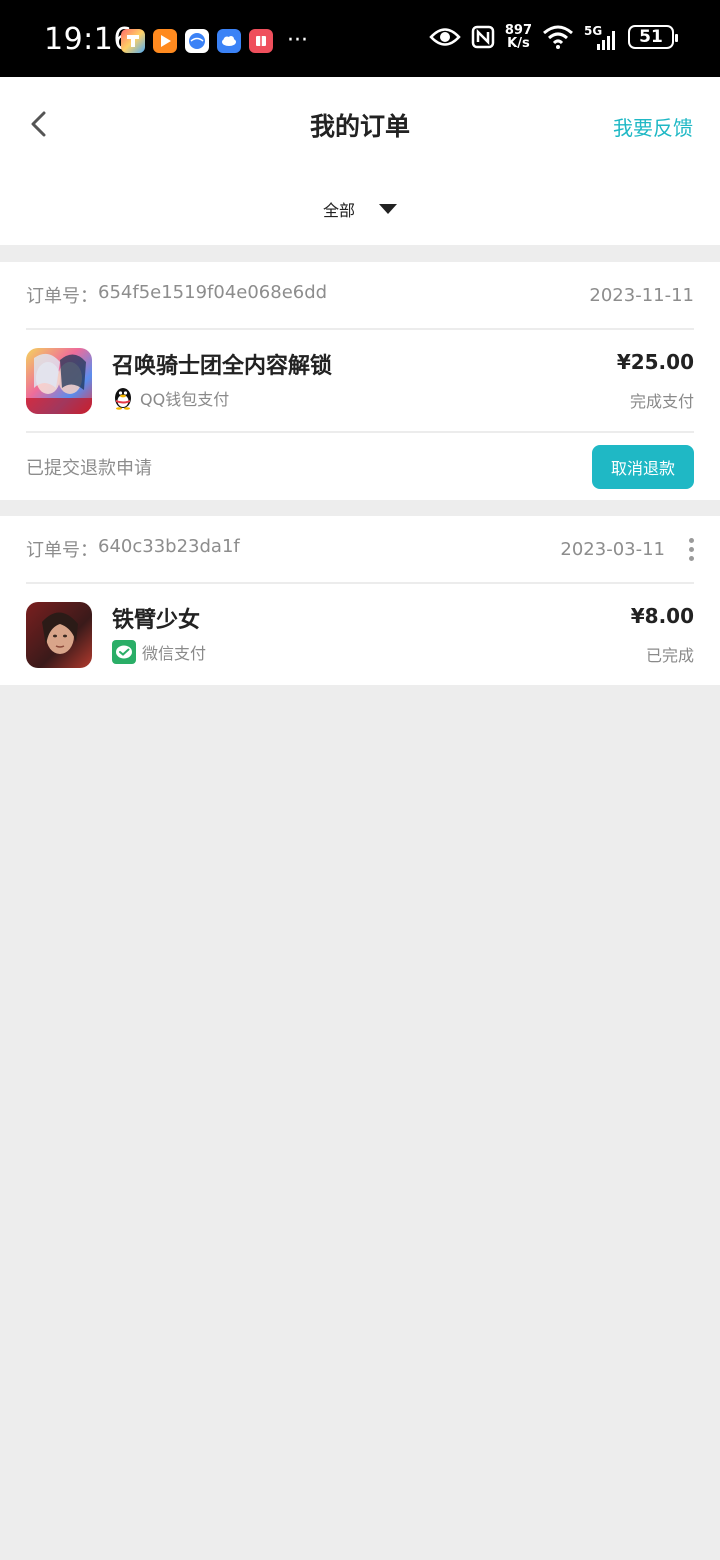  I want to click on cancel-refund-button: 取消退款, so click(643, 466).